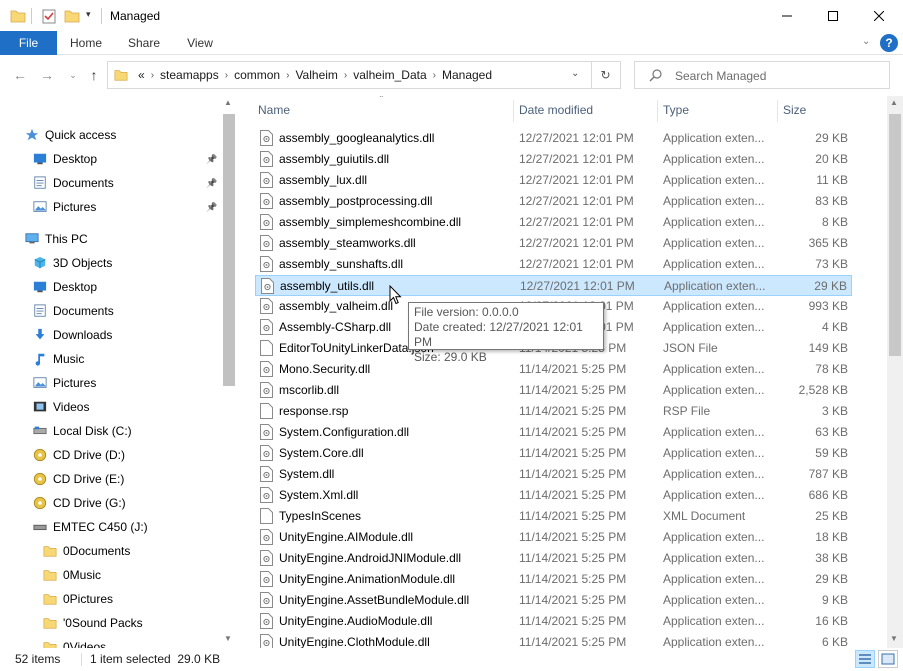  Describe the element at coordinates (110, 159) in the screenshot. I see `sidebar-item-desktop: Desktop 📌` at that location.